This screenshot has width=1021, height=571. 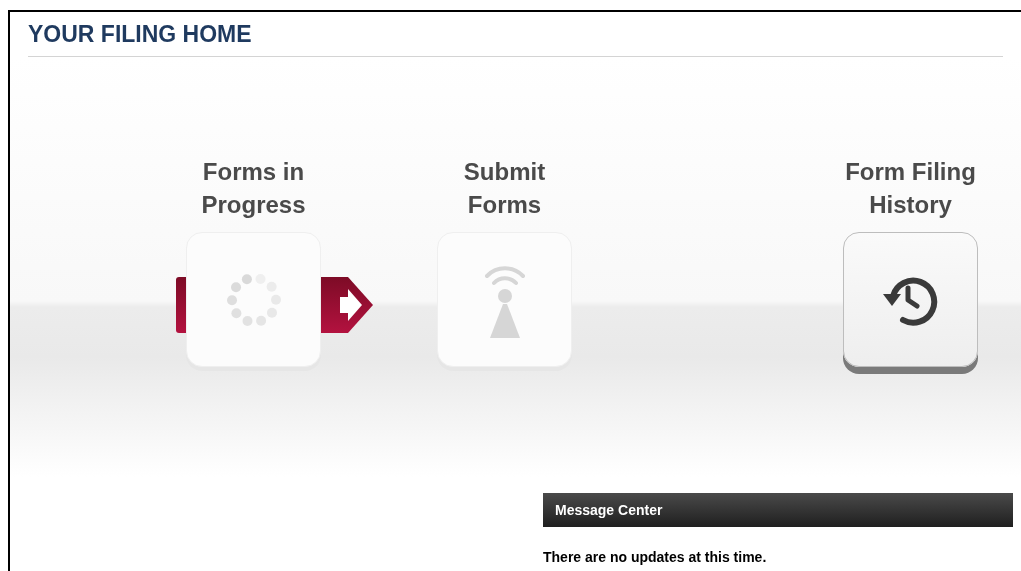 I want to click on page-title: YOUR FILING HOME, so click(x=140, y=34).